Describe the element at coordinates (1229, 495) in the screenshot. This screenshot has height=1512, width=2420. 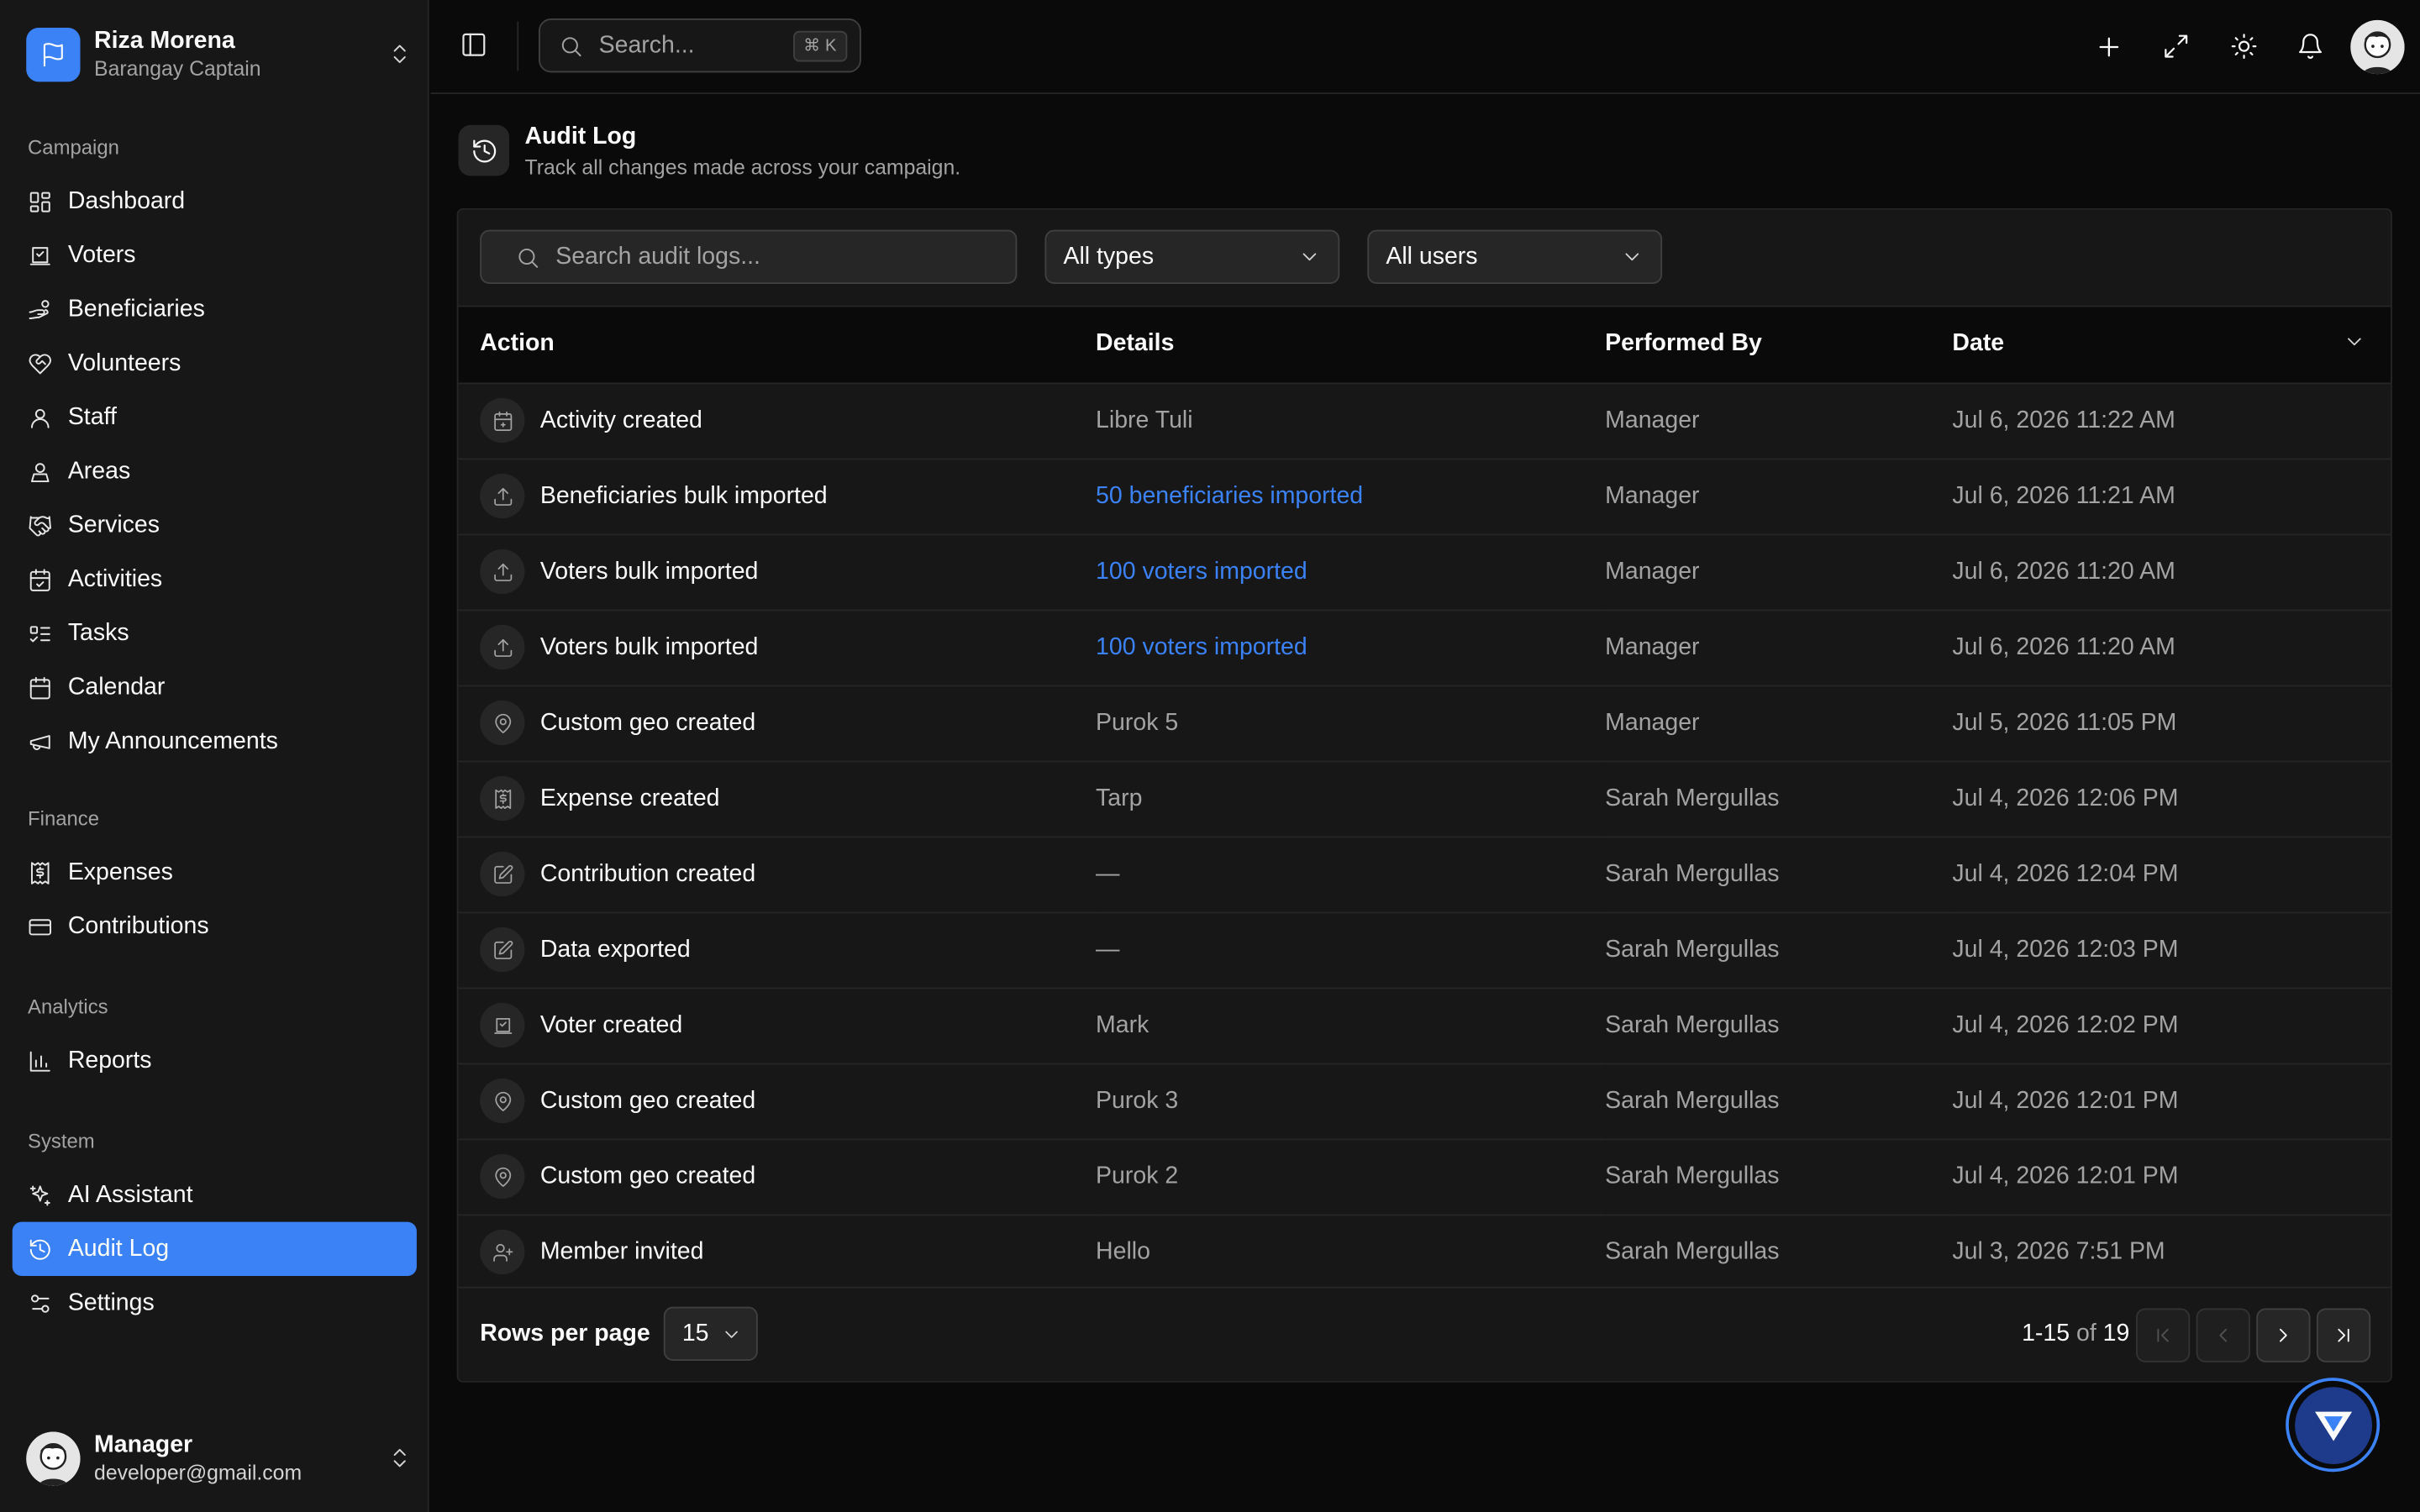
I see `details-link: 50 beneficiaries imported` at that location.